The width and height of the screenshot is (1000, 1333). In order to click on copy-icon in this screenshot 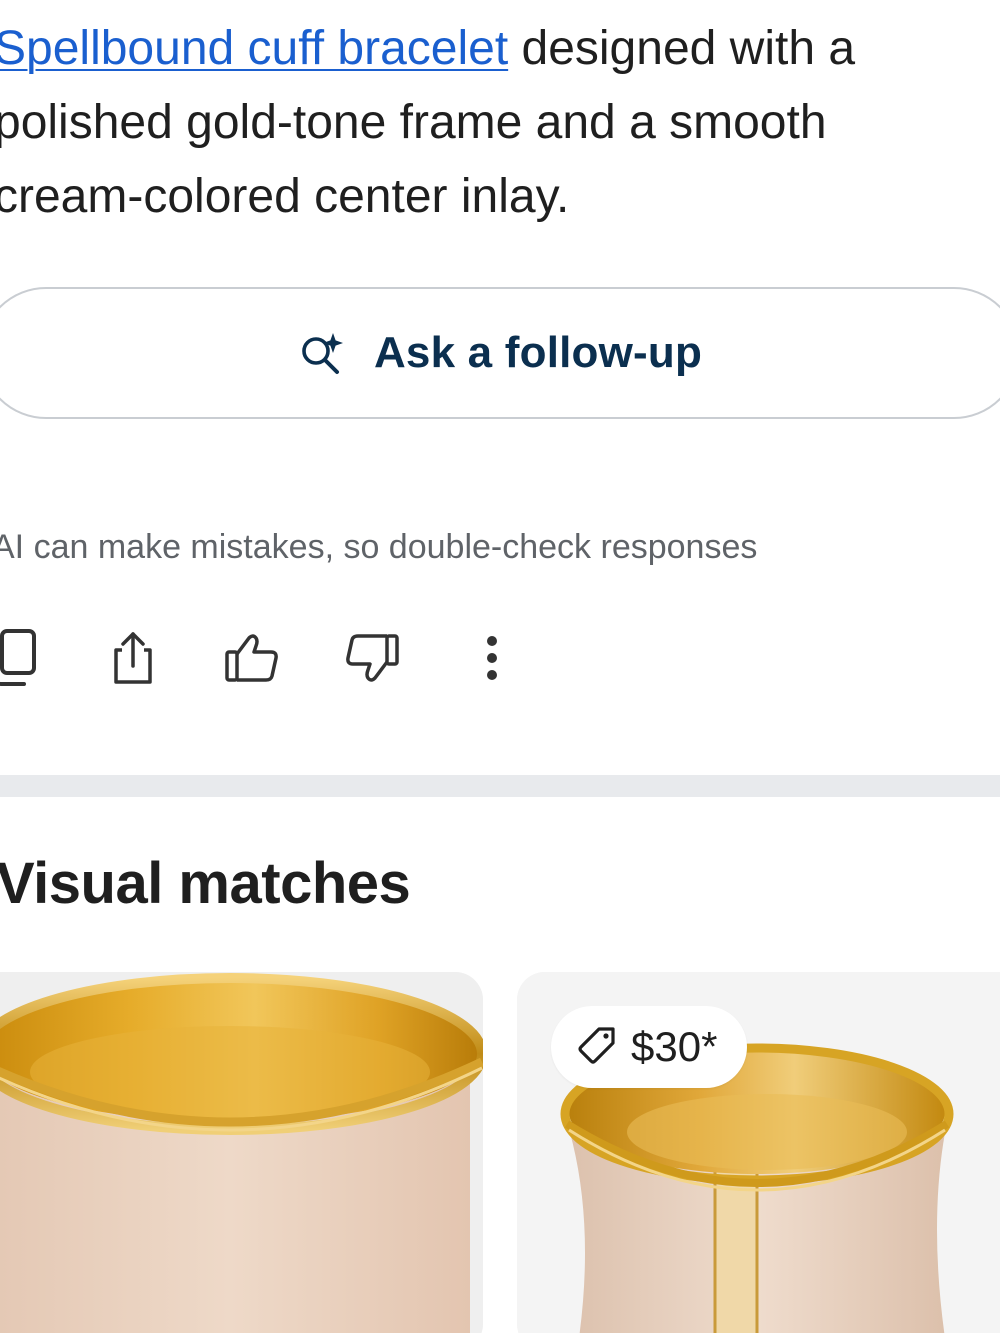, I will do `click(23, 660)`.